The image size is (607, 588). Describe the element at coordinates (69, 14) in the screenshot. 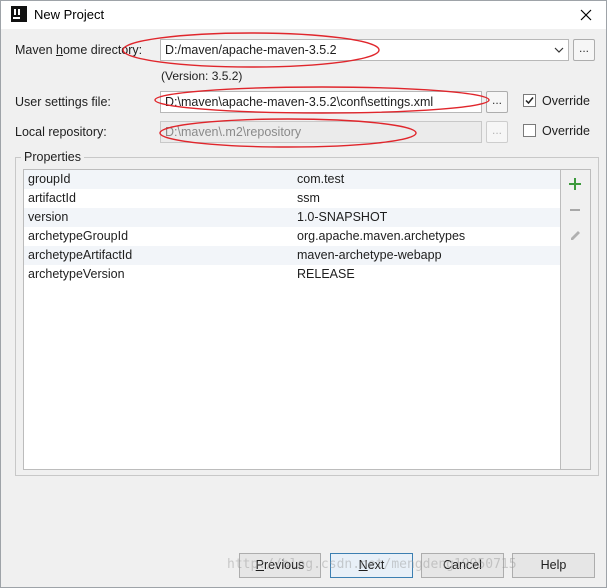

I see `window-title: New Project` at that location.